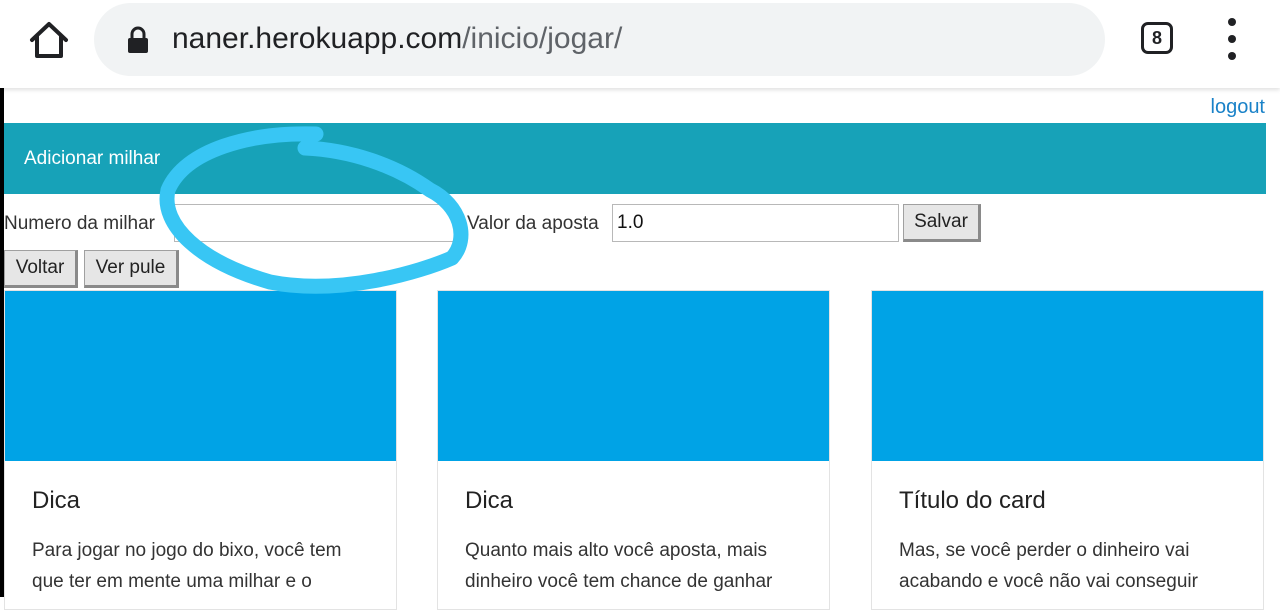  What do you see at coordinates (533, 223) in the screenshot?
I see `valor-label: Valor da aposta` at bounding box center [533, 223].